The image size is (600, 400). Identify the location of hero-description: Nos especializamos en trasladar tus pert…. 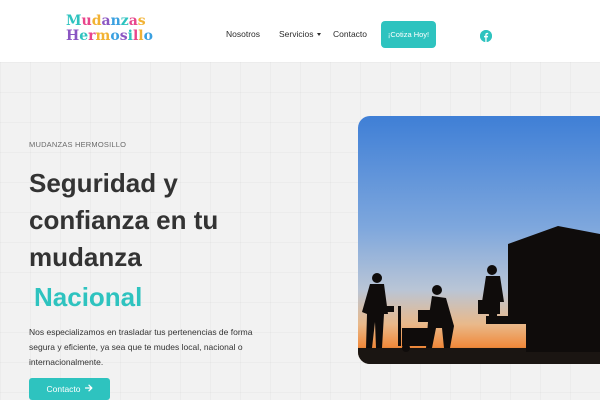
(141, 347).